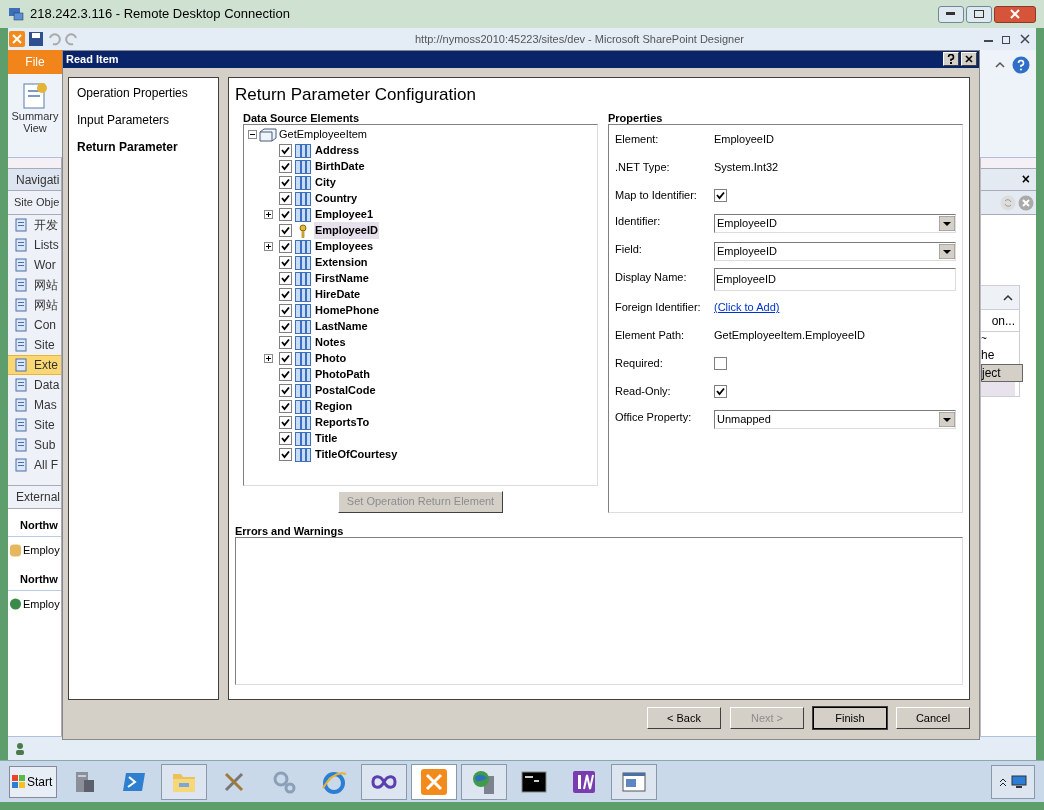 This screenshot has width=1044, height=810. I want to click on tree-item: LastName, so click(341, 326).